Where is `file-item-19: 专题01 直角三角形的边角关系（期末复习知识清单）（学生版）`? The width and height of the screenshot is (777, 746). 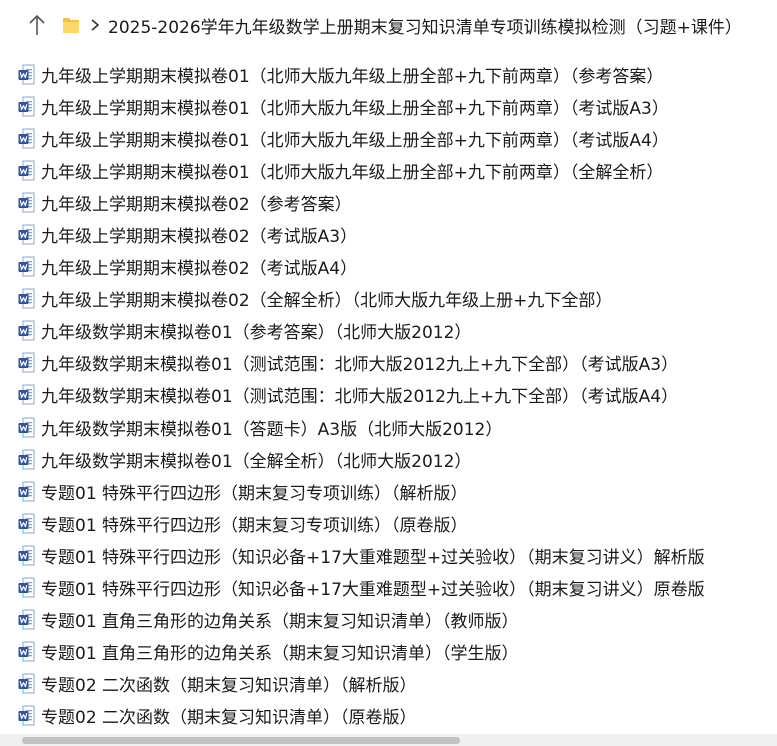 file-item-19: 专题01 直角三角形的边角关系（期末复习知识清单）（学生版） is located at coordinates (388, 652).